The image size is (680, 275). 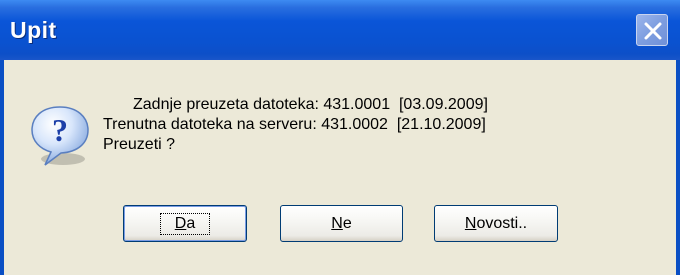 I want to click on question-icon: ?, so click(x=60, y=136).